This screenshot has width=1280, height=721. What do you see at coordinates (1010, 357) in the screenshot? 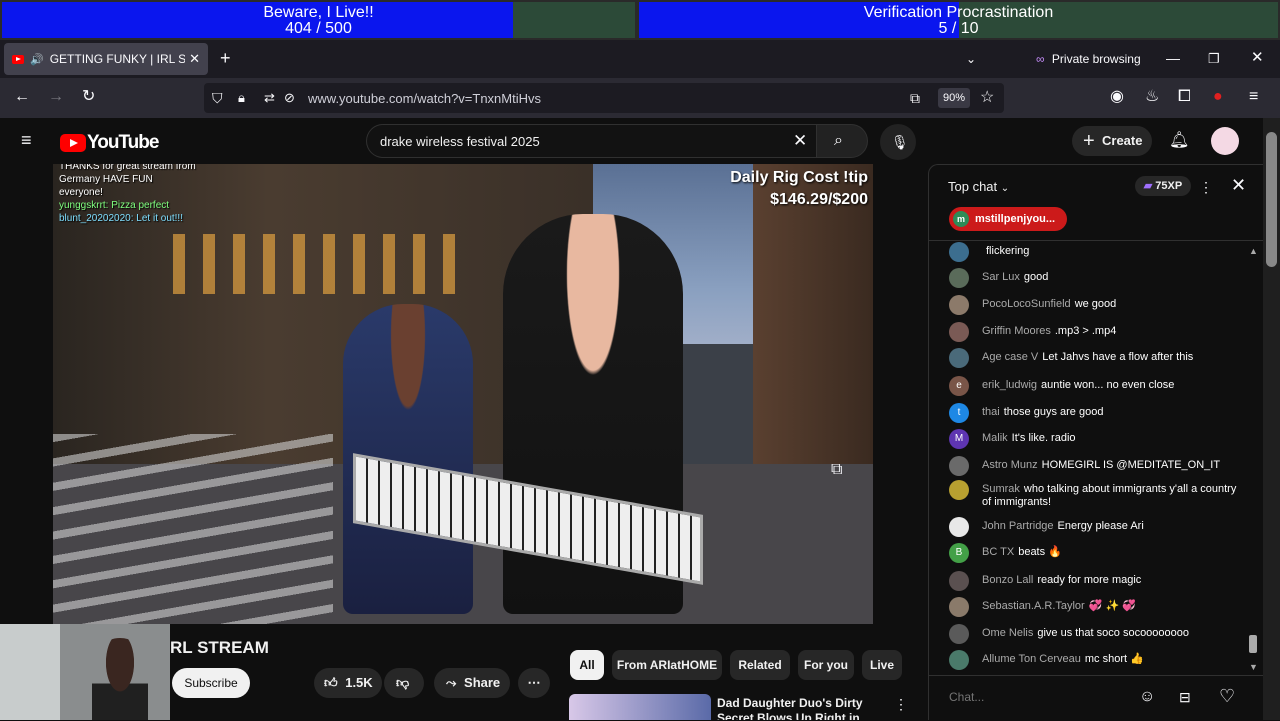
I see `chat-author-name: Age case V` at bounding box center [1010, 357].